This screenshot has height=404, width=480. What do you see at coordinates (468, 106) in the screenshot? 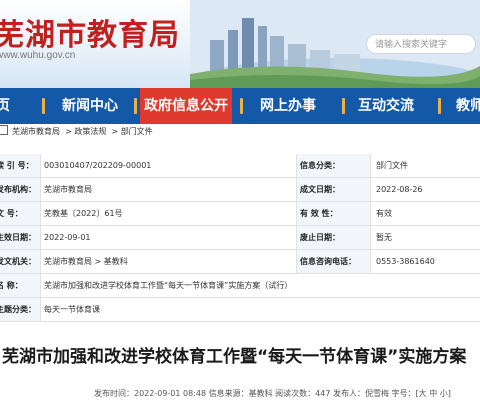
I see `nav-item-teachers: 教师` at bounding box center [468, 106].